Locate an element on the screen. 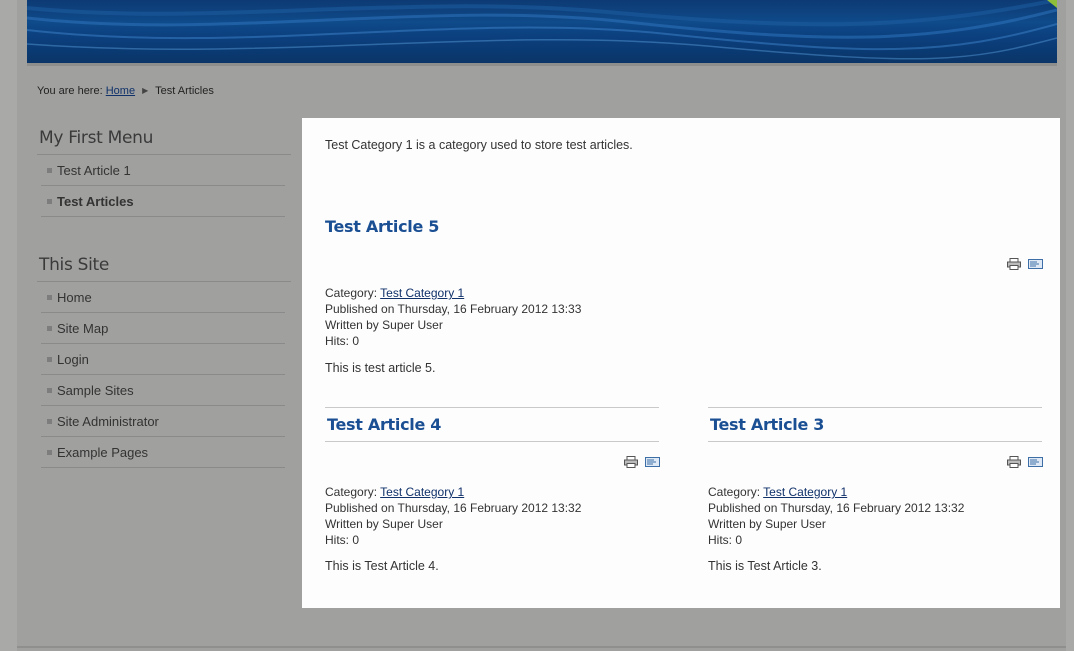 Image resolution: width=1074 pixels, height=651 pixels. menu-item-label: Home is located at coordinates (74, 297).